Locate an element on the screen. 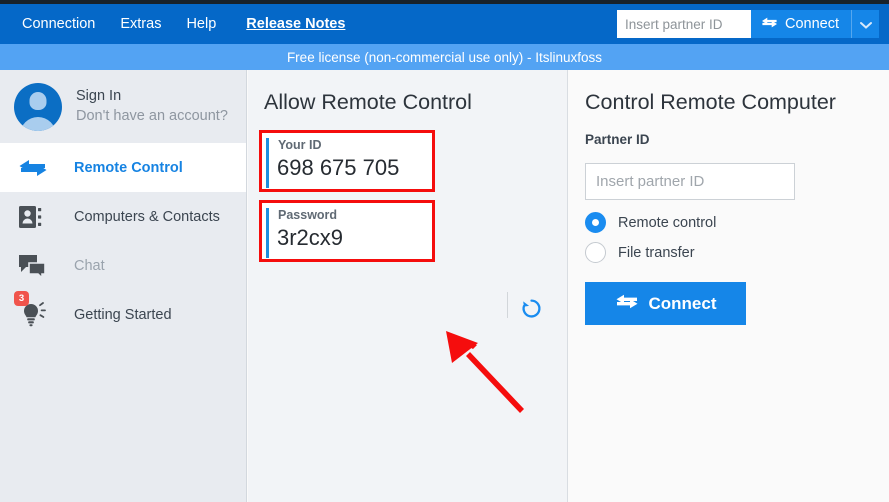 Image resolution: width=889 pixels, height=502 pixels. getting-started-badge: 3 is located at coordinates (21, 298).